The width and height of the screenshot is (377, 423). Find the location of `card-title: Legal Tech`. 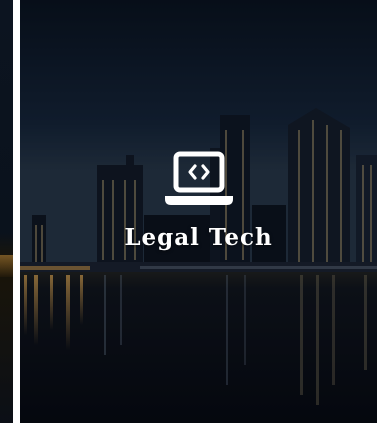

card-title: Legal Tech is located at coordinates (198, 237).